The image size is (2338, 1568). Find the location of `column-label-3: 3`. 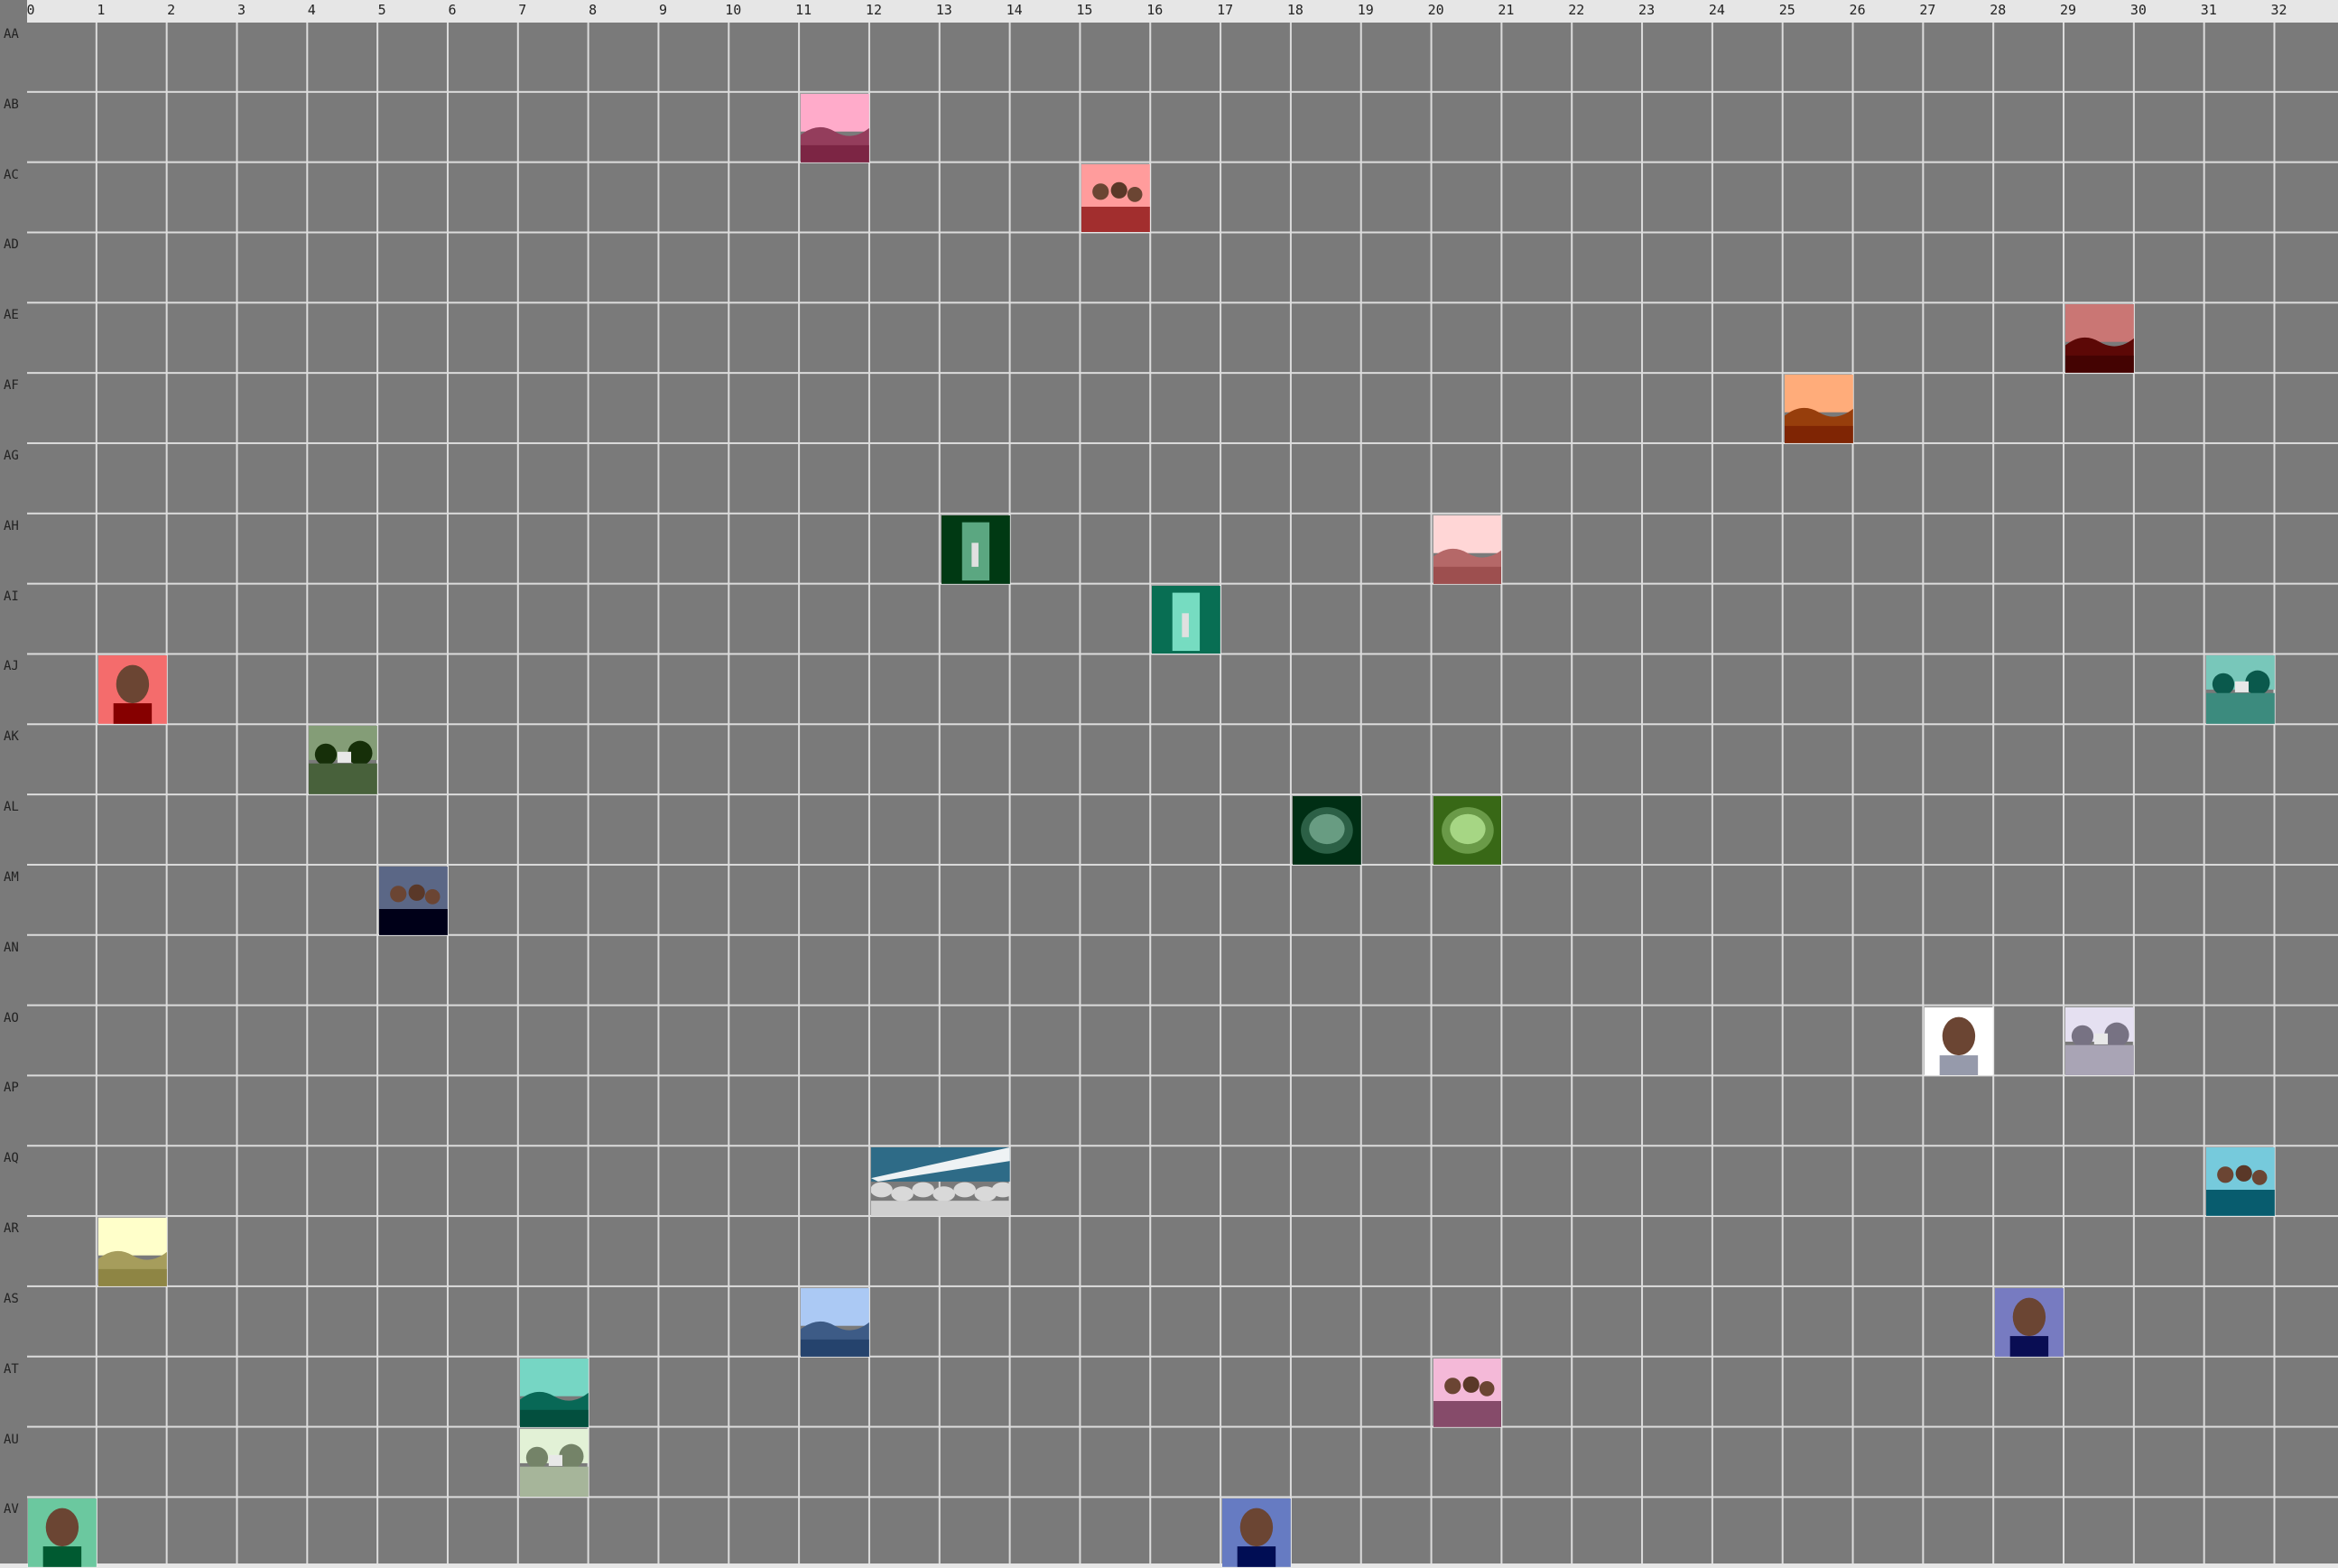

column-label-3: 3 is located at coordinates (241, 10).